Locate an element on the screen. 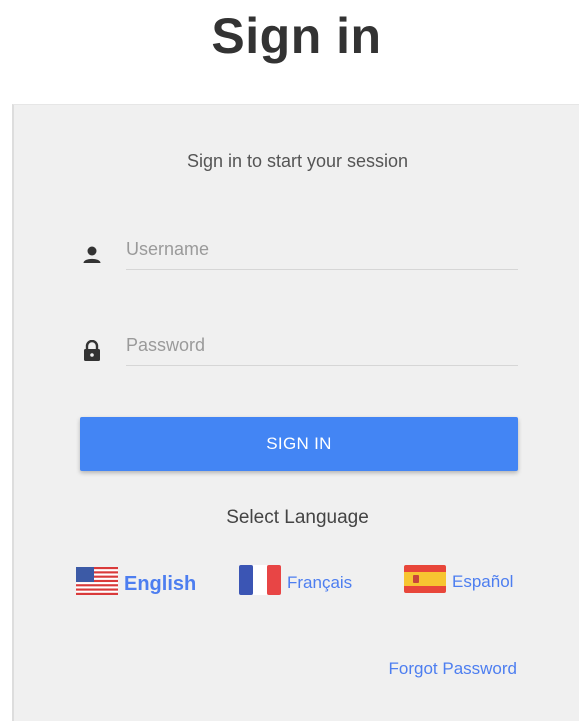 This screenshot has height=721, width=579. language-option-espanol: Español is located at coordinates (458, 581).